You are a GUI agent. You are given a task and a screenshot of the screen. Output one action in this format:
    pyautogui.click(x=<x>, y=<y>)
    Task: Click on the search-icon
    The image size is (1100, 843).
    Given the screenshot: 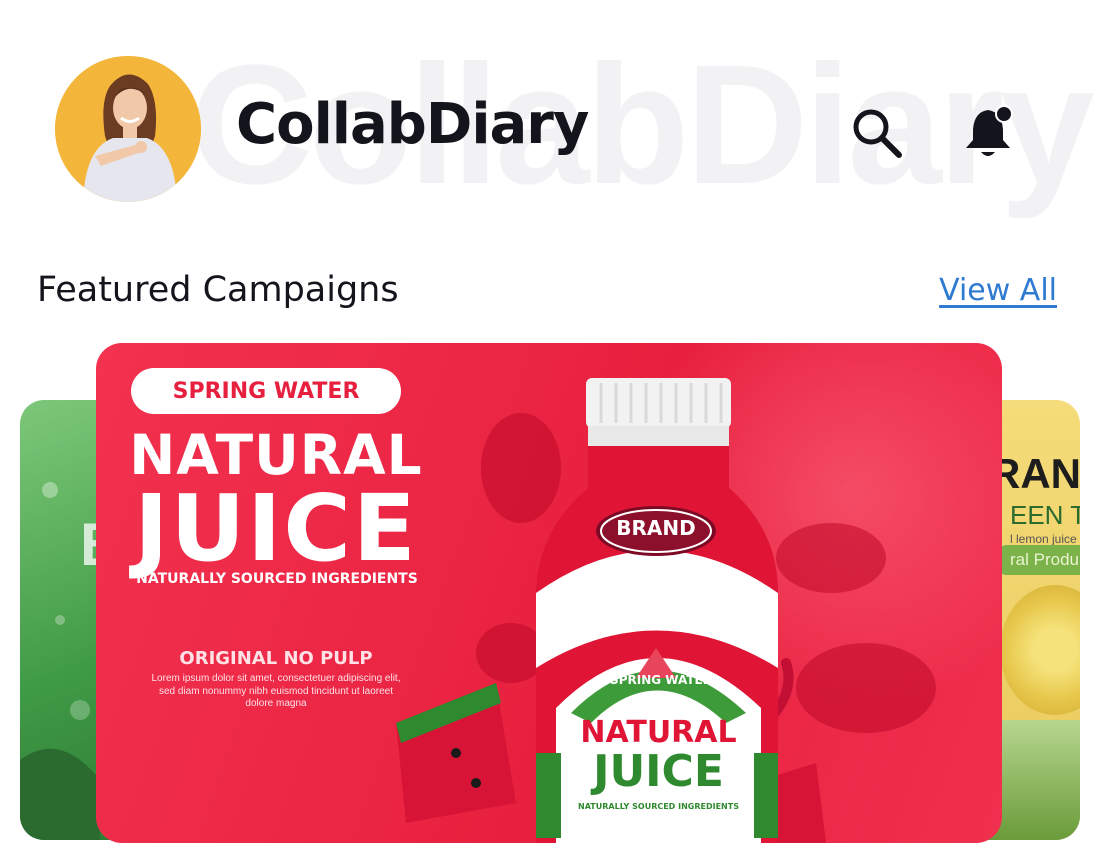 What is the action you would take?
    pyautogui.click(x=877, y=133)
    